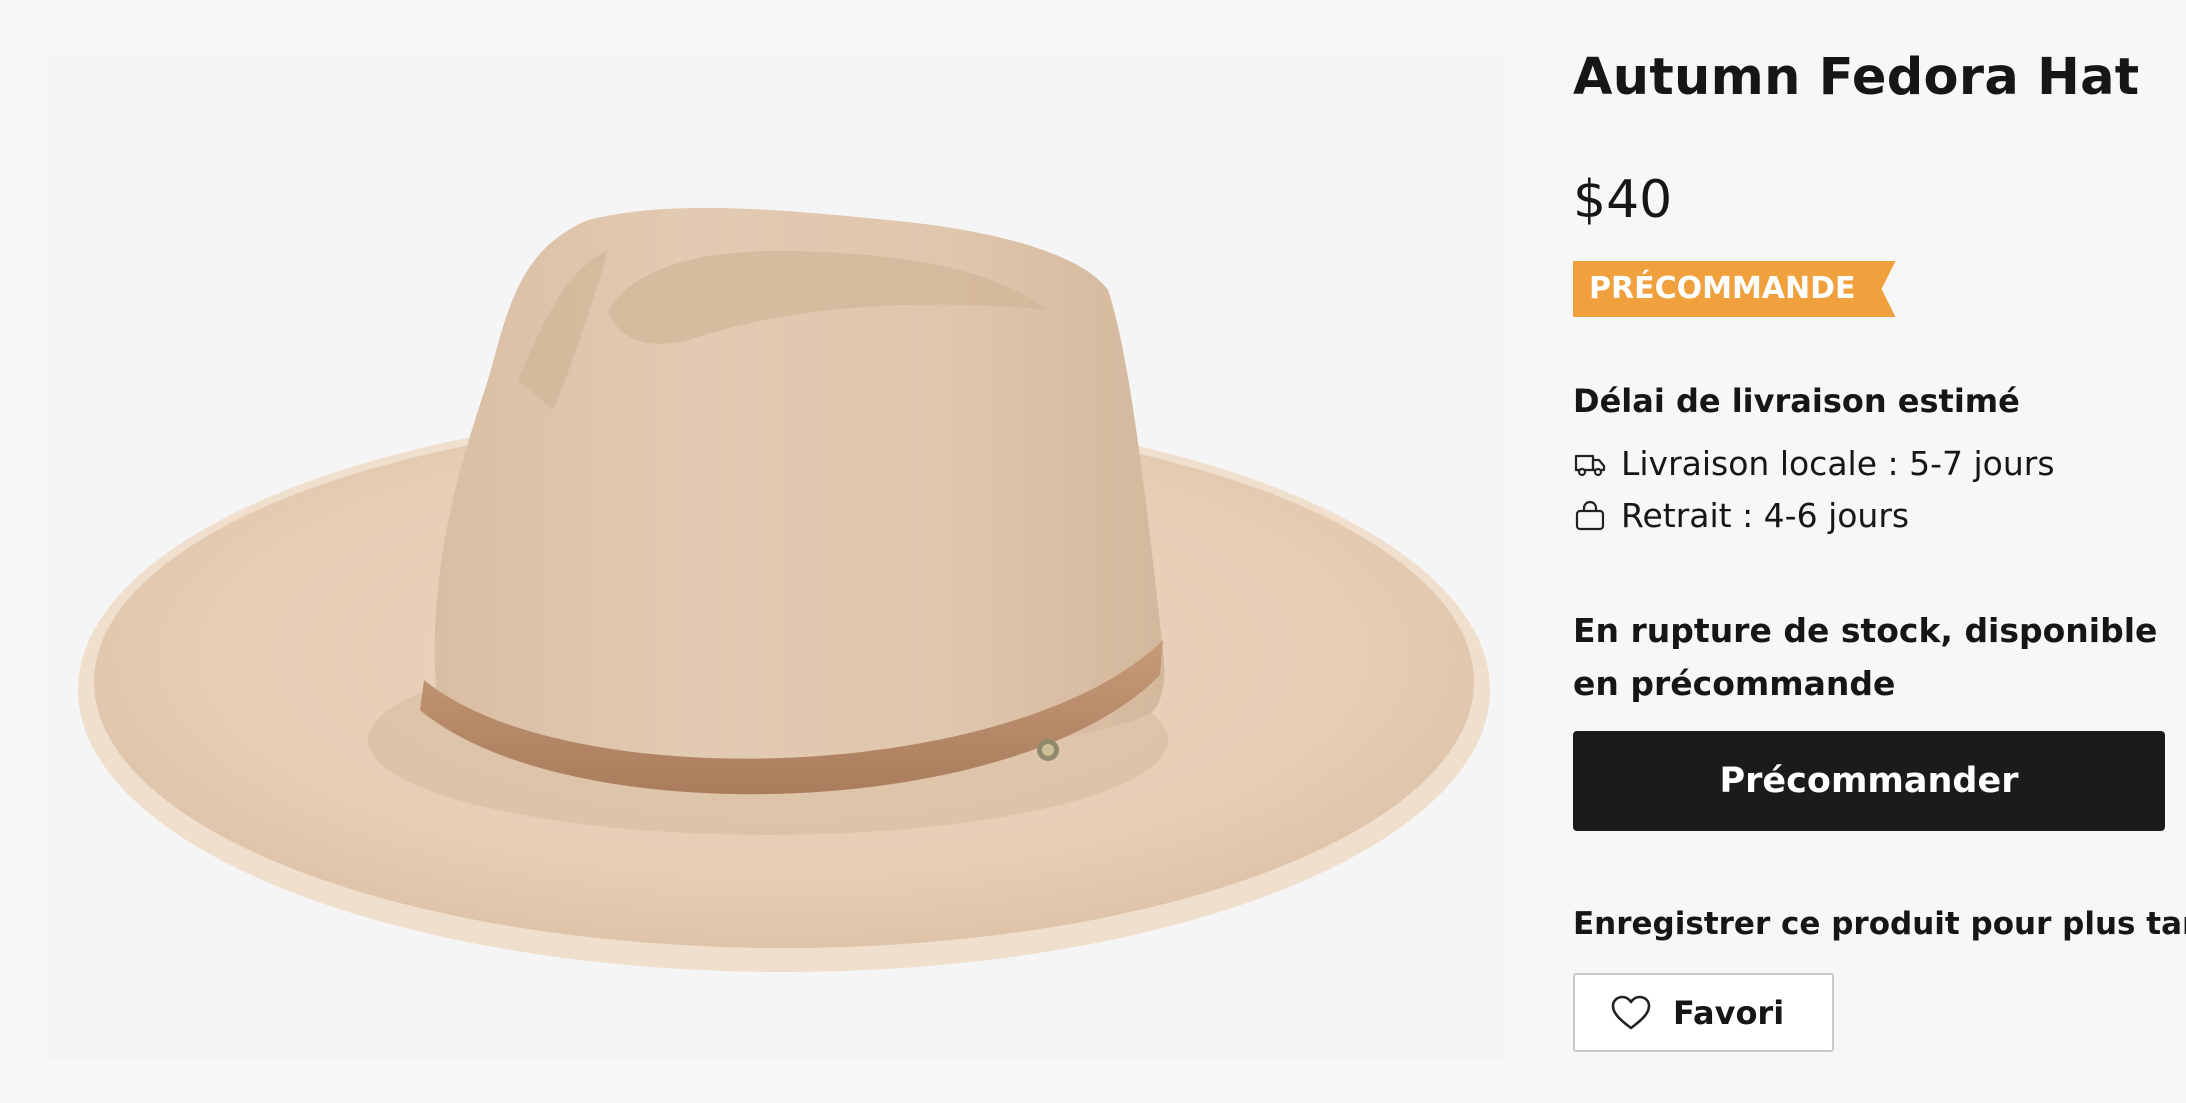  Describe the element at coordinates (1765, 515) in the screenshot. I see `pickup-text: Retrait : 4-6 jours` at that location.